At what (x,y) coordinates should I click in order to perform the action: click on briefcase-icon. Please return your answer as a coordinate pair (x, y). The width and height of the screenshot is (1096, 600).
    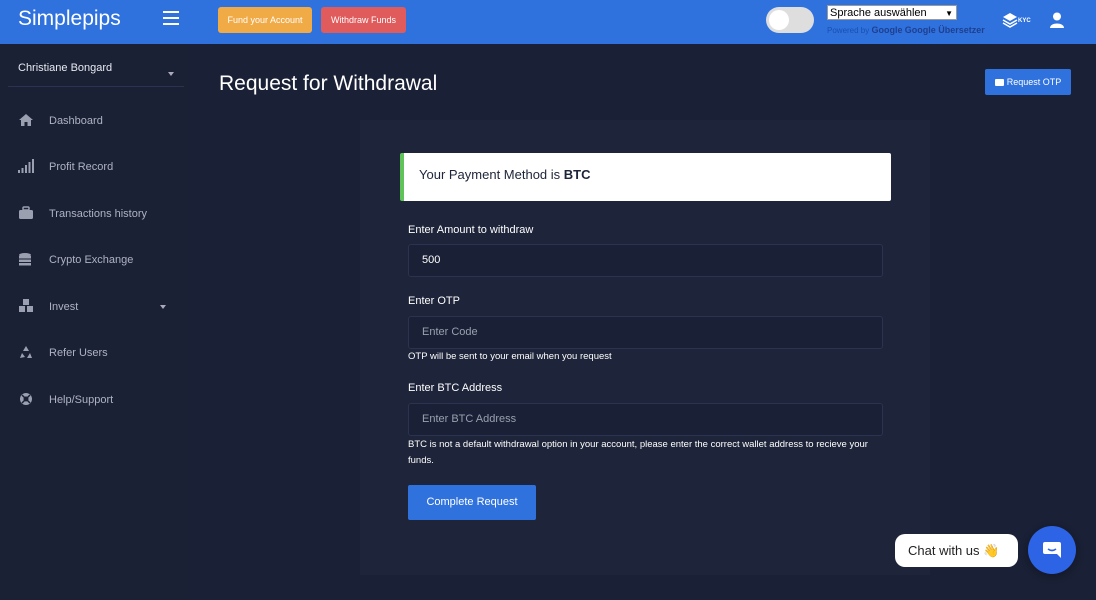
    Looking at the image, I should click on (26, 212).